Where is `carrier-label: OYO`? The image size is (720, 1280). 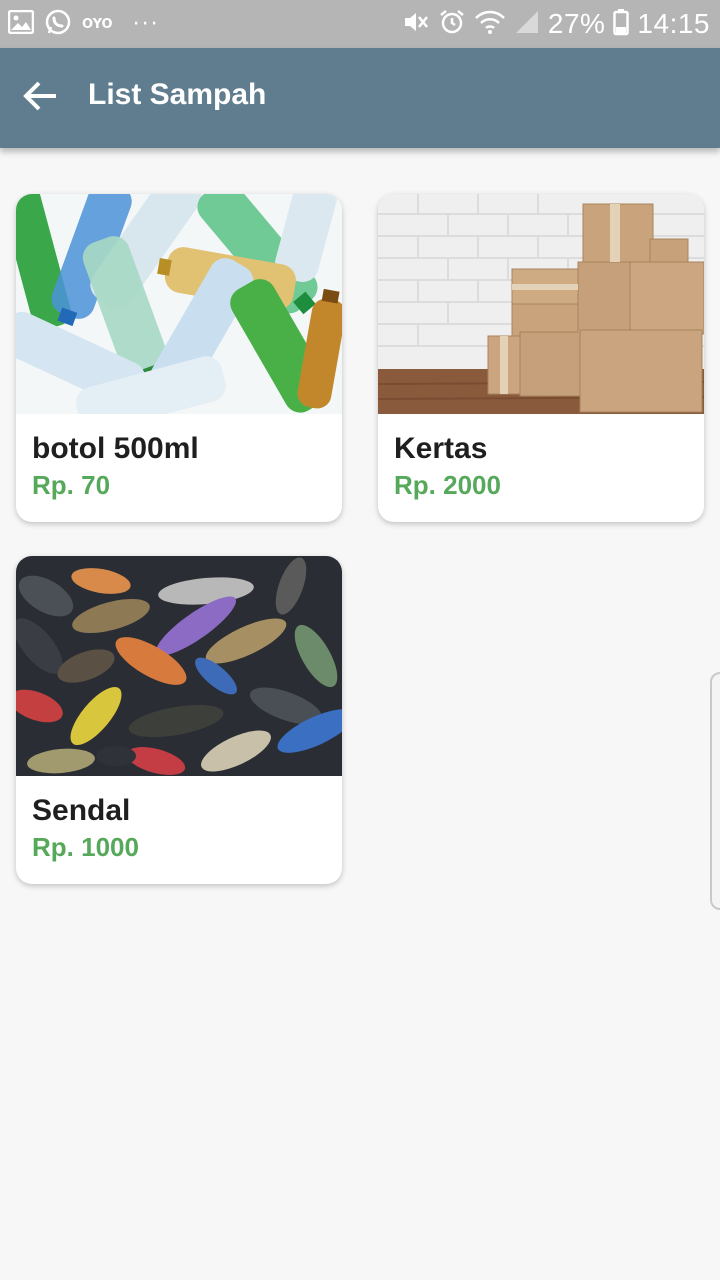 carrier-label: OYO is located at coordinates (97, 24).